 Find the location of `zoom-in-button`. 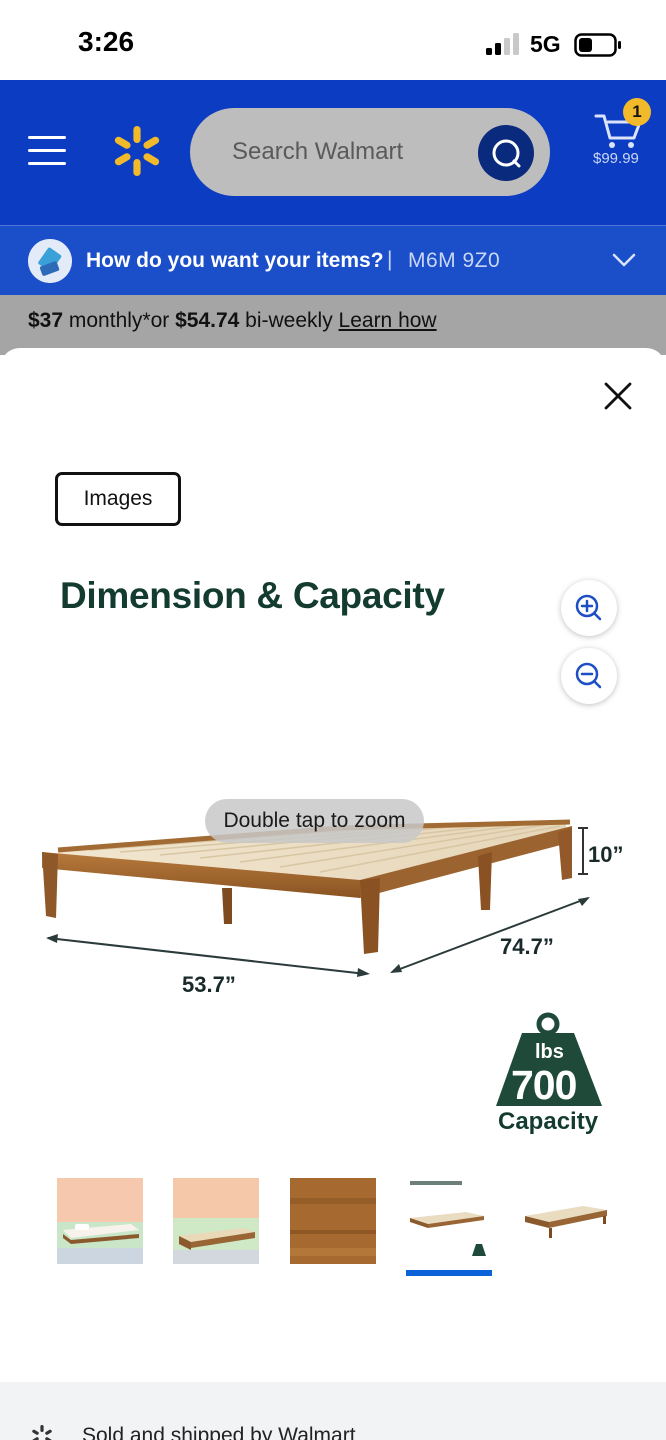

zoom-in-button is located at coordinates (589, 608).